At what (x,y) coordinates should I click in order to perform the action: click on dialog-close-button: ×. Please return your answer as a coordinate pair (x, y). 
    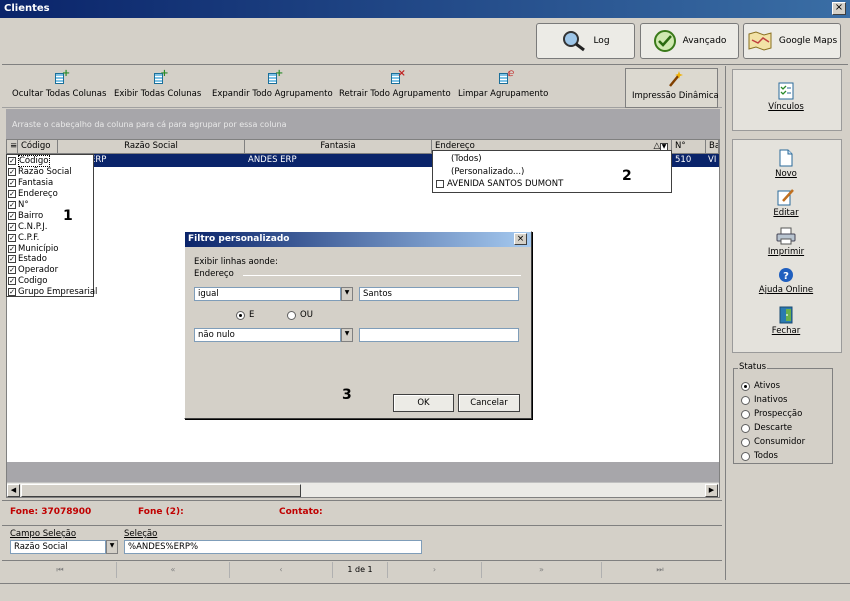
    Looking at the image, I should click on (520, 239).